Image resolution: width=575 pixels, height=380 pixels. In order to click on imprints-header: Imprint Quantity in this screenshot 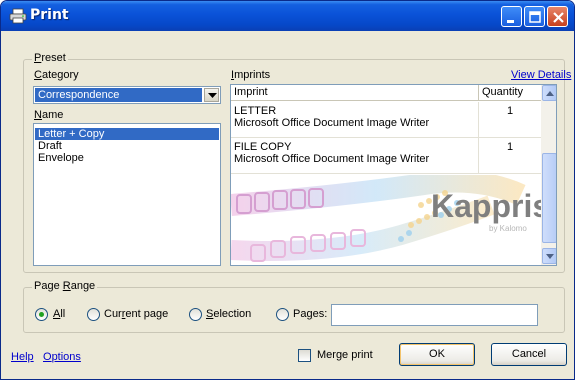, I will do `click(386, 93)`.